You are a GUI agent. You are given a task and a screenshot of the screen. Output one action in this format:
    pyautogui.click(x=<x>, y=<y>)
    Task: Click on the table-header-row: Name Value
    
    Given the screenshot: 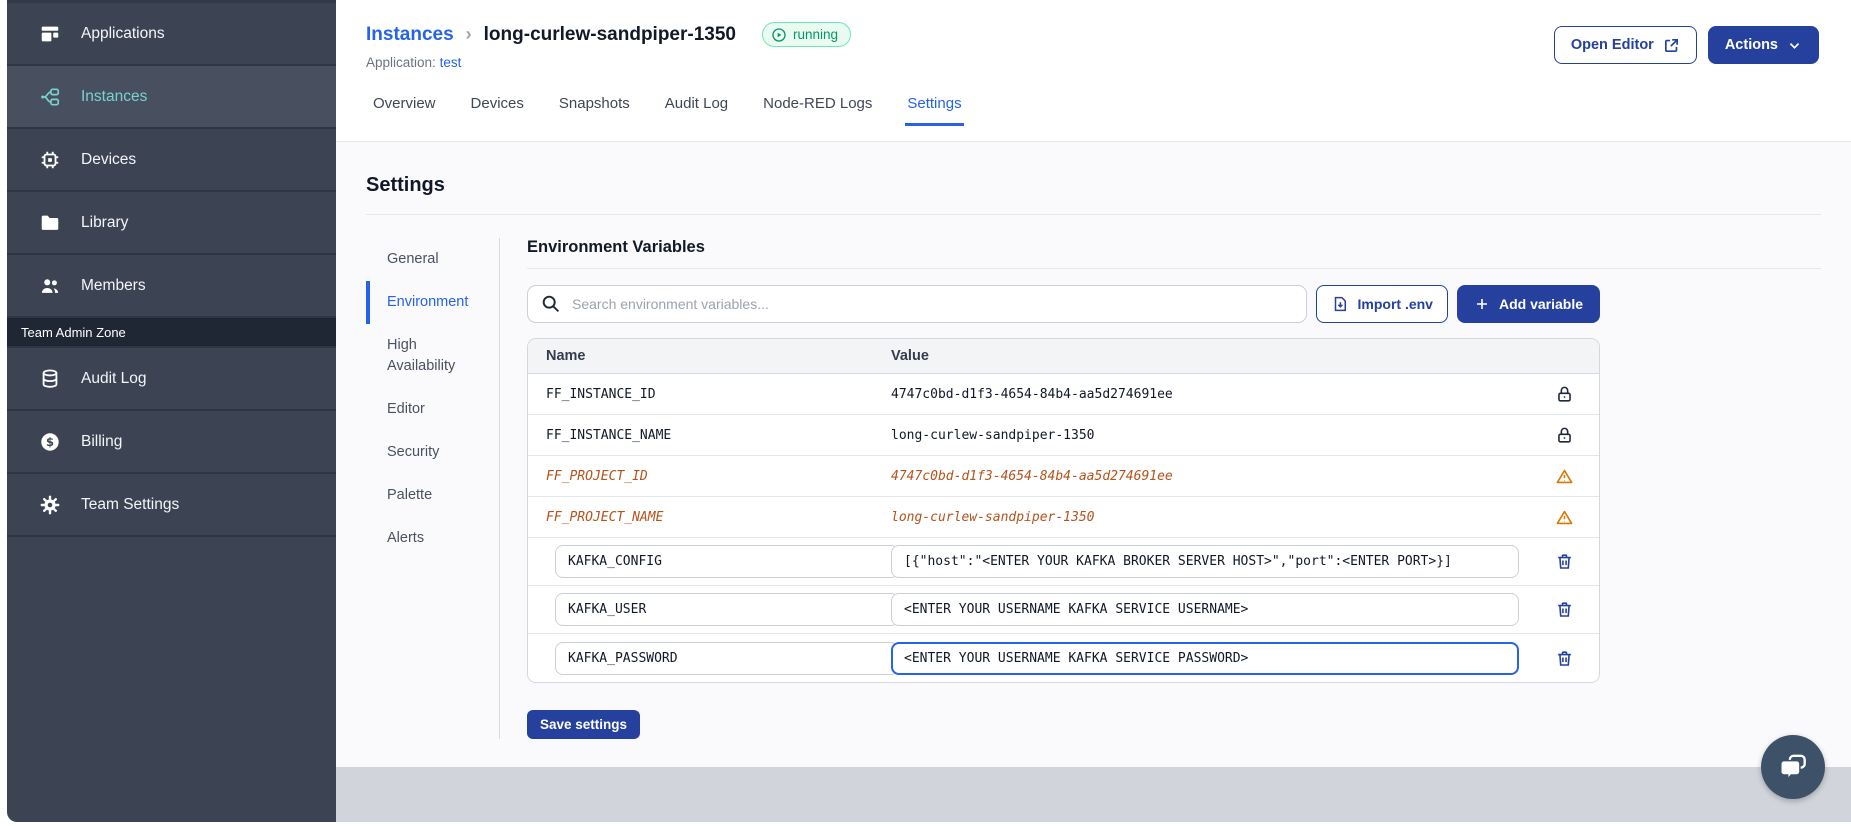 What is the action you would take?
    pyautogui.click(x=1063, y=356)
    